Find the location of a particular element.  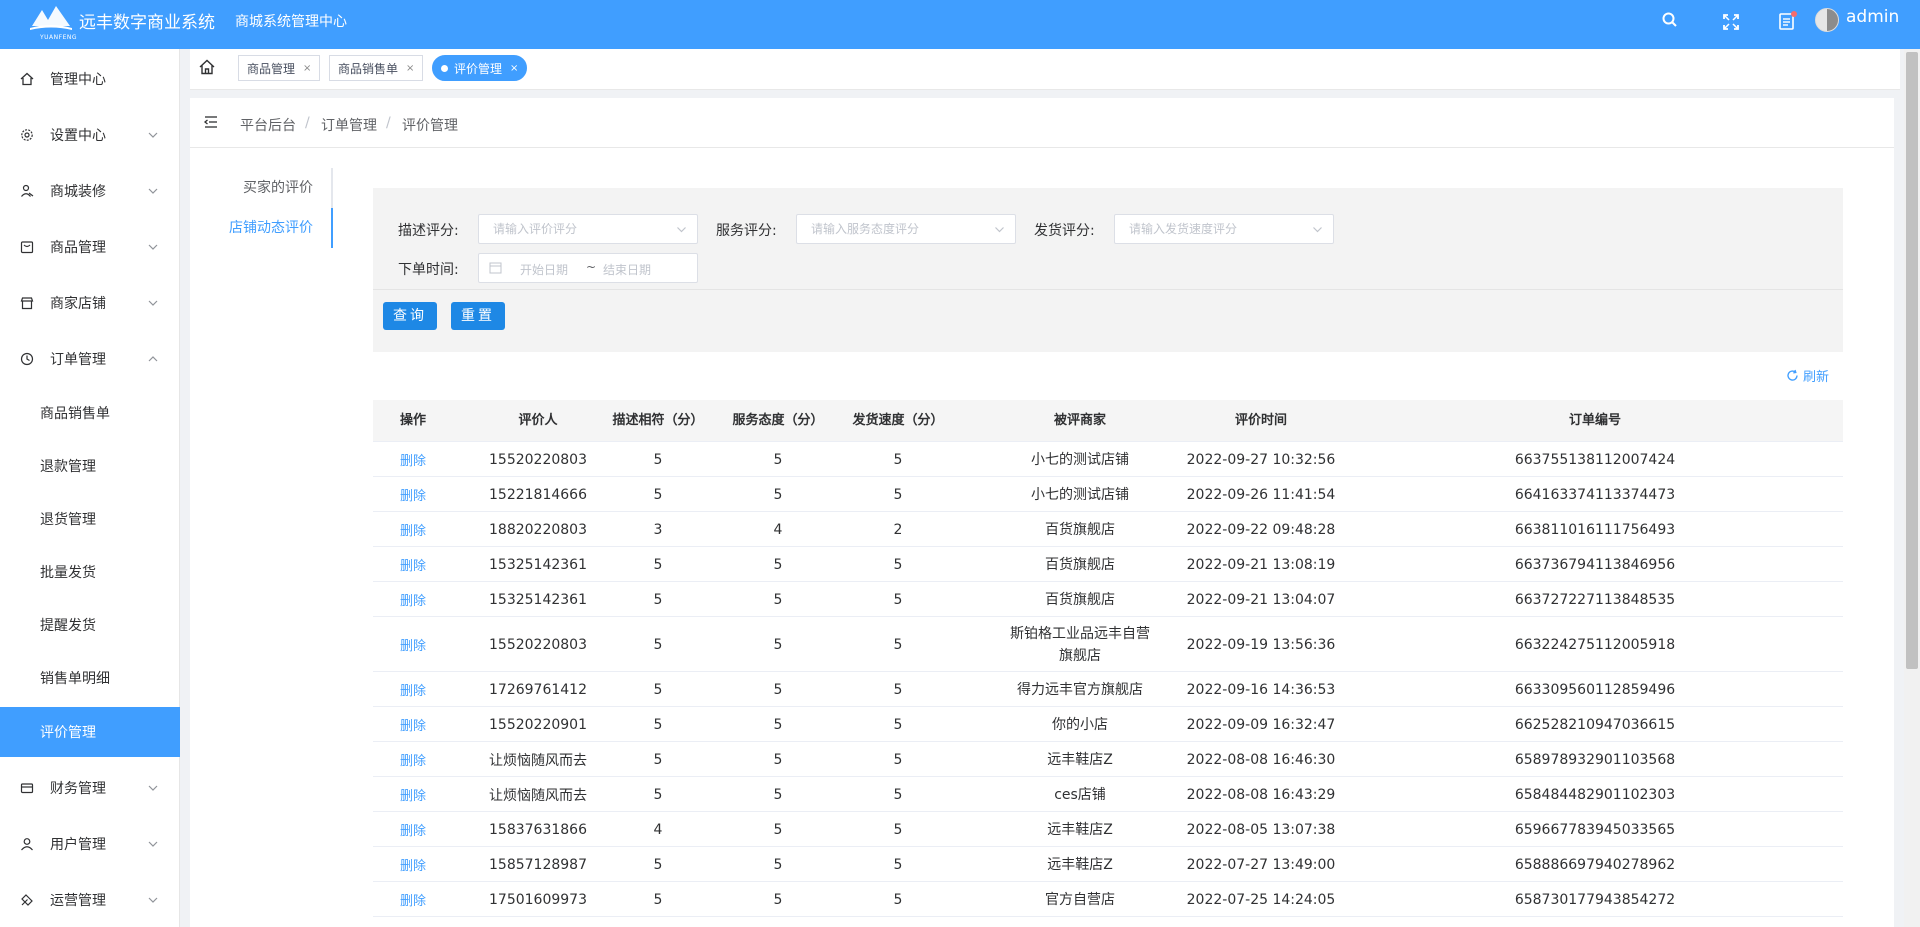

tab-review-management: 评价管理 × is located at coordinates (480, 68).